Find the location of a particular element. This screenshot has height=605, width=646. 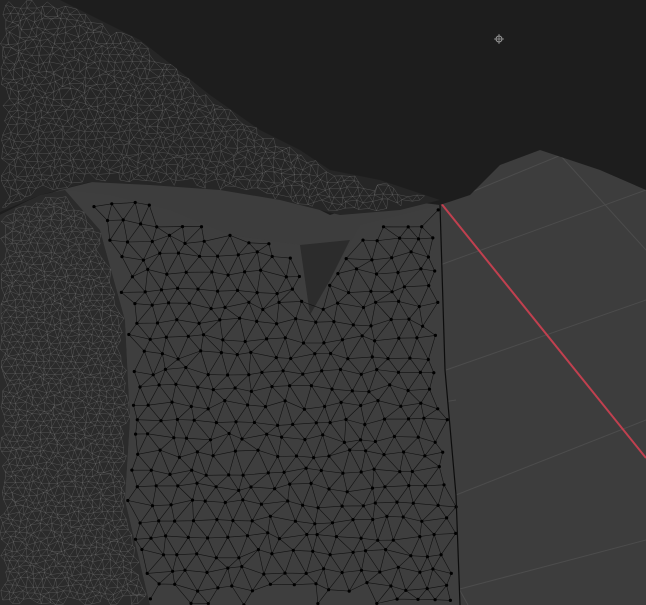

3d-cursor-icon is located at coordinates (499, 39).